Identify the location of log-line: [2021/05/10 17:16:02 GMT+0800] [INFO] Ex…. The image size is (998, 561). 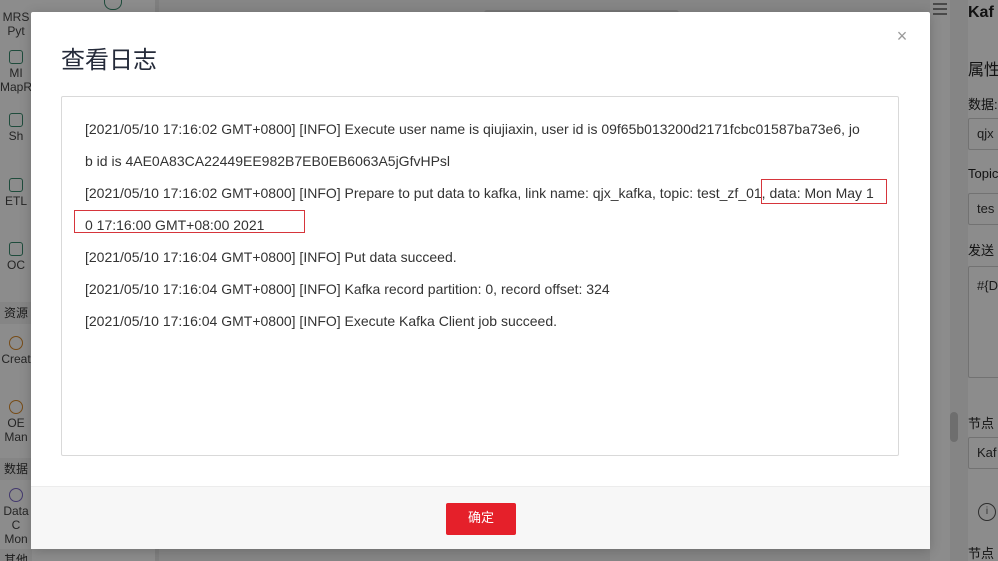
(472, 129).